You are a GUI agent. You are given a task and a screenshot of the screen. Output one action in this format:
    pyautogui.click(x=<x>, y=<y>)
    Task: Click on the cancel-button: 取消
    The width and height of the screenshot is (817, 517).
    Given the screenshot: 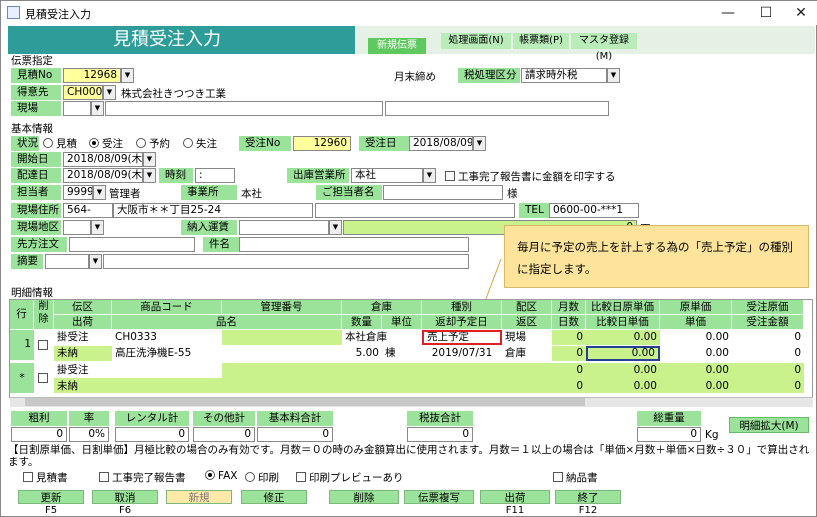 What is the action you would take?
    pyautogui.click(x=125, y=497)
    